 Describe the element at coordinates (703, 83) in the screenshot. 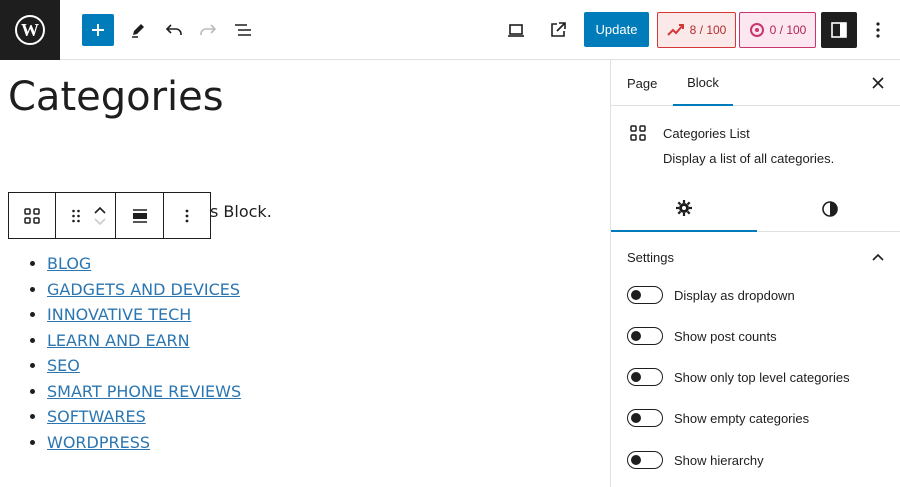

I see `tab-block: Block` at that location.